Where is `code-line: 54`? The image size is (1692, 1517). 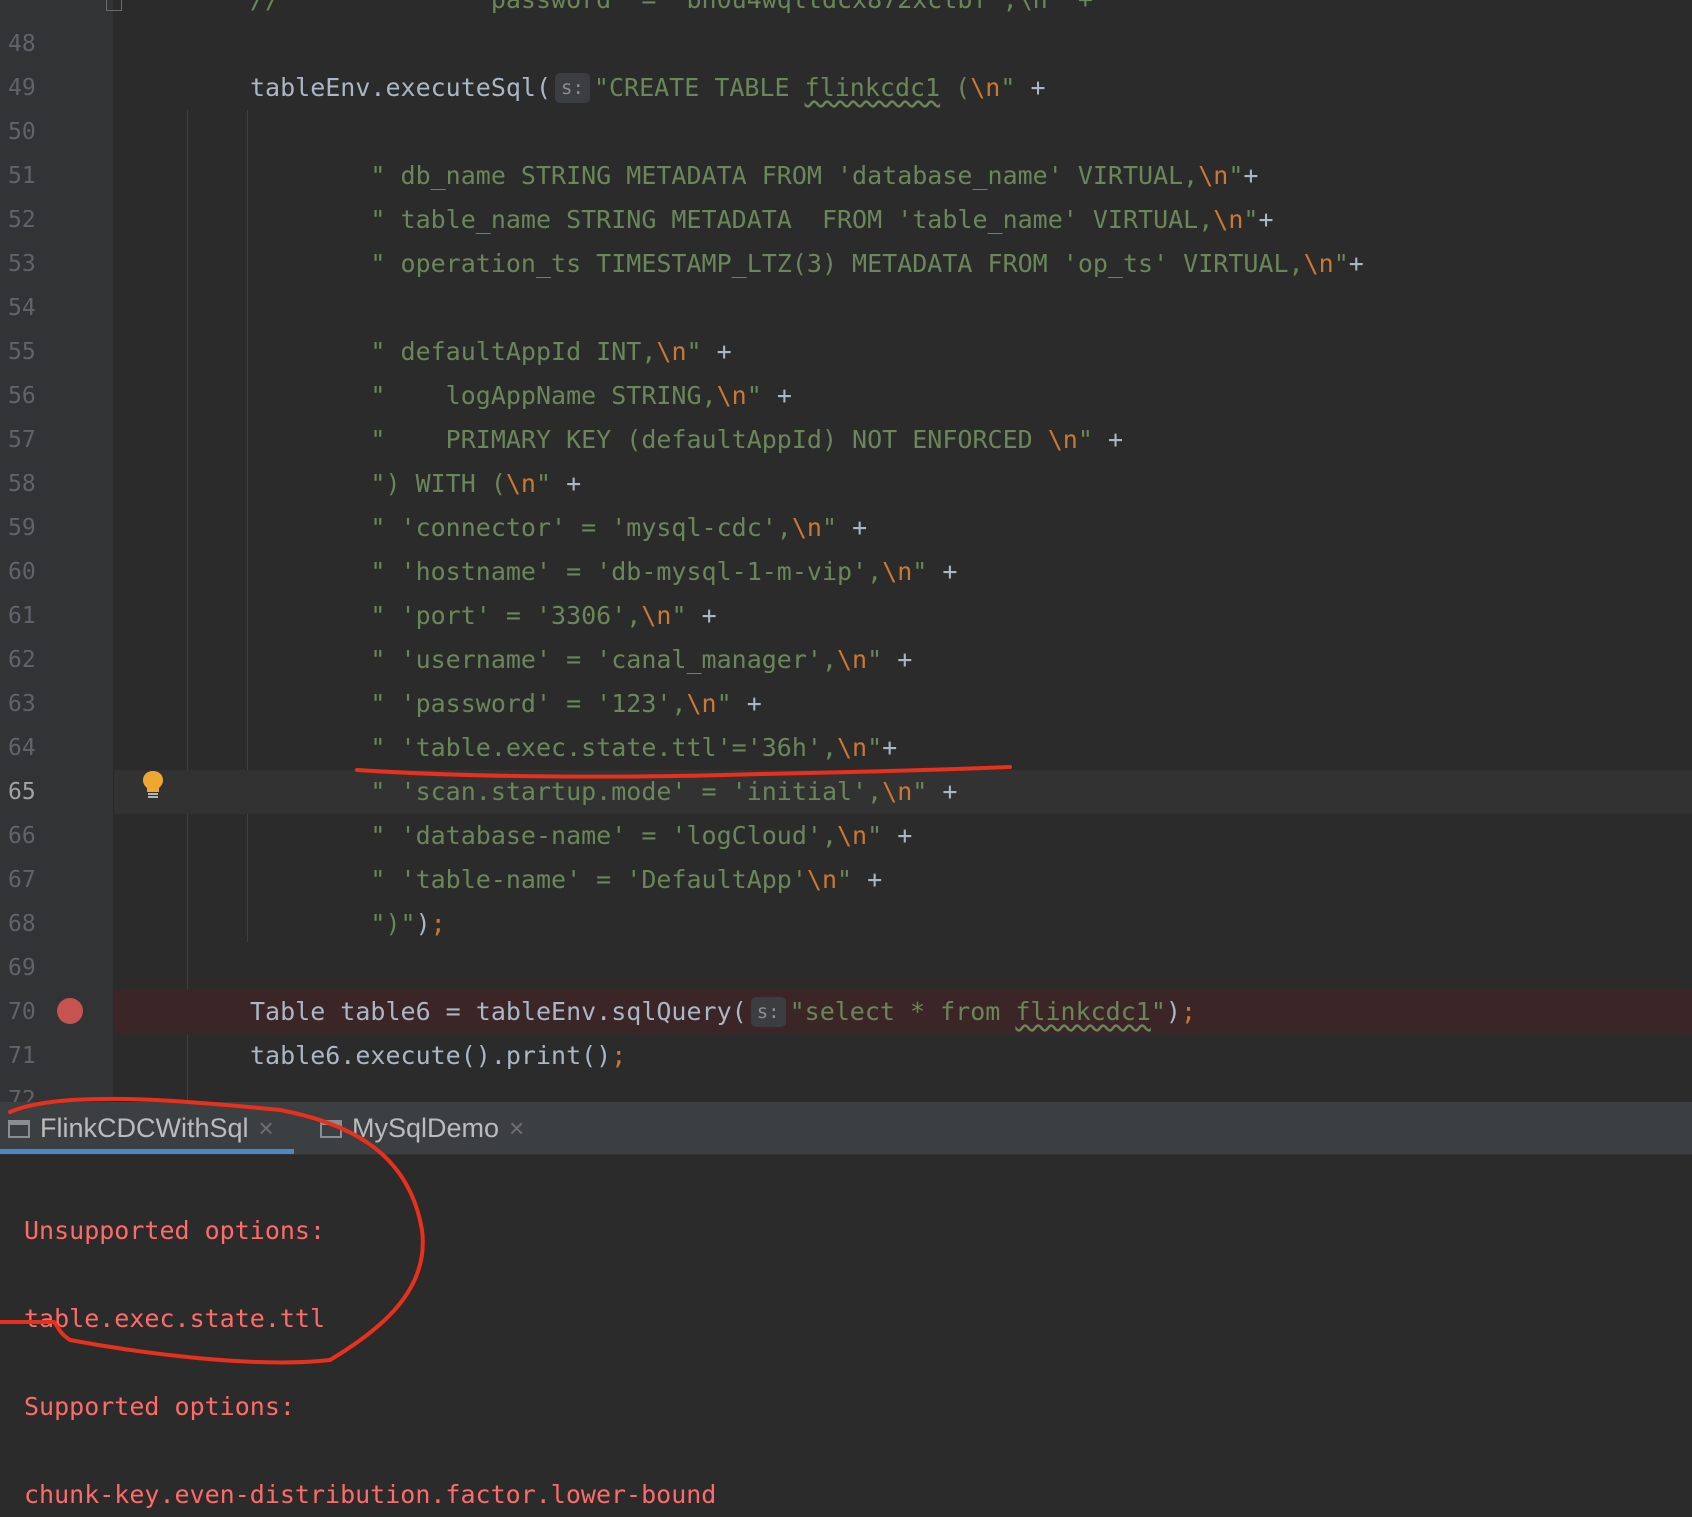
code-line: 54 is located at coordinates (846, 308).